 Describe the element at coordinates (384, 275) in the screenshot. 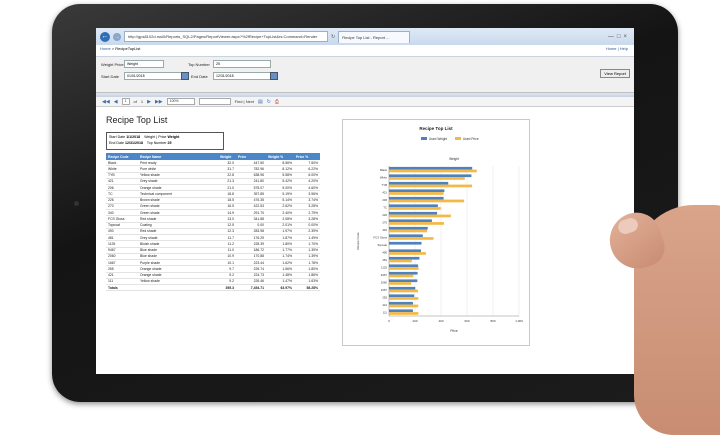

I see `y-tick-label: 9467` at that location.